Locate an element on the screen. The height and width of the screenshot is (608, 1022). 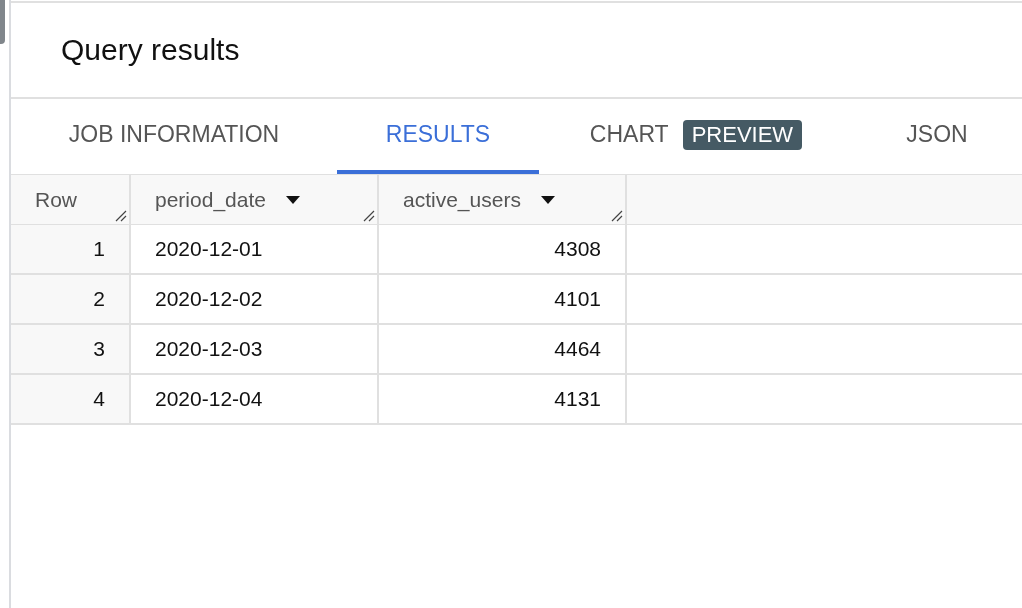
panel-title: Query results is located at coordinates (150, 50).